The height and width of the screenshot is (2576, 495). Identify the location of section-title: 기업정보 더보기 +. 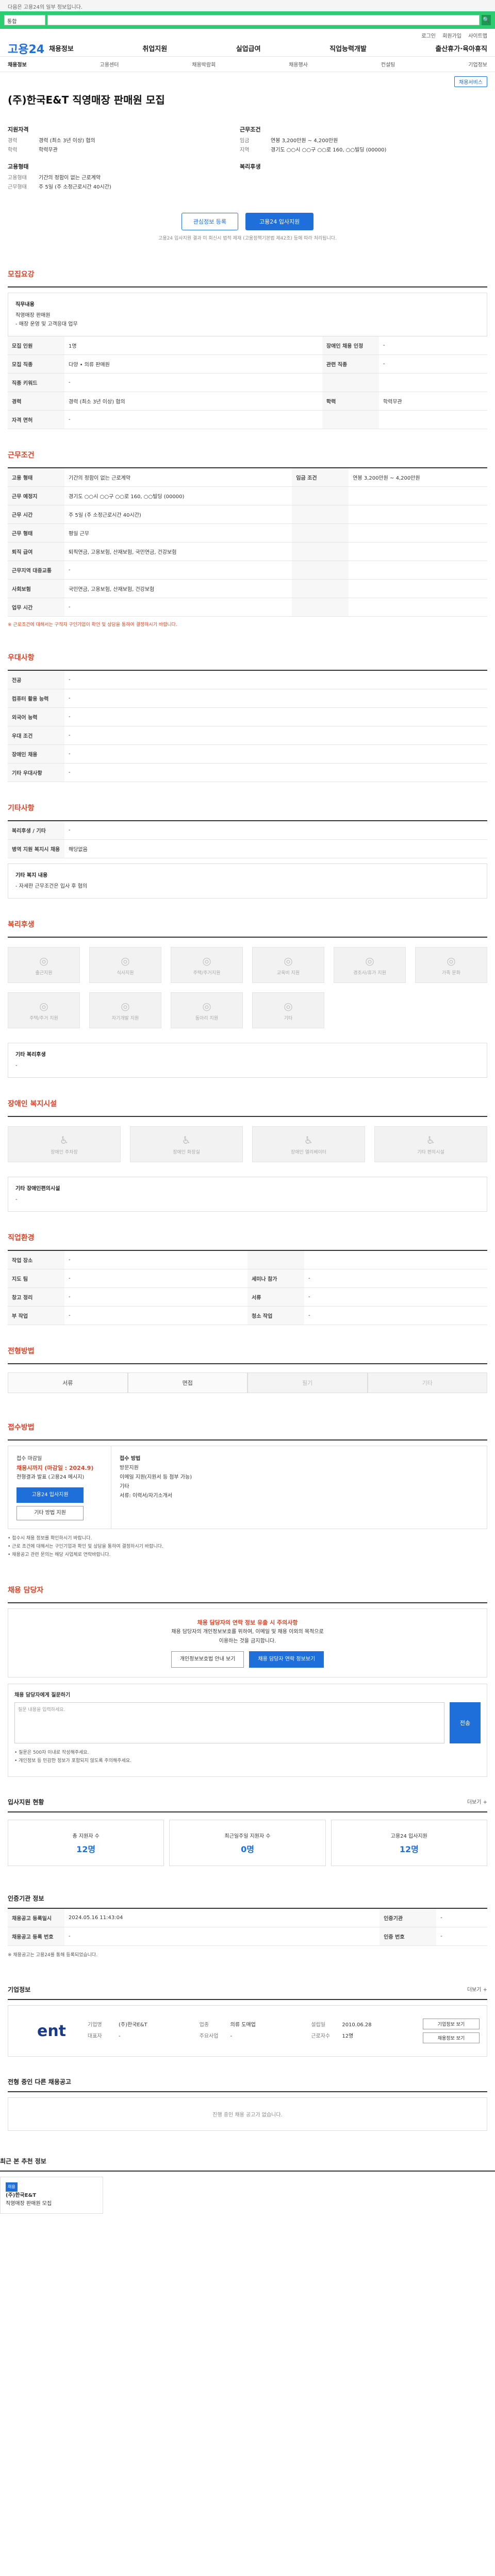
(247, 1982).